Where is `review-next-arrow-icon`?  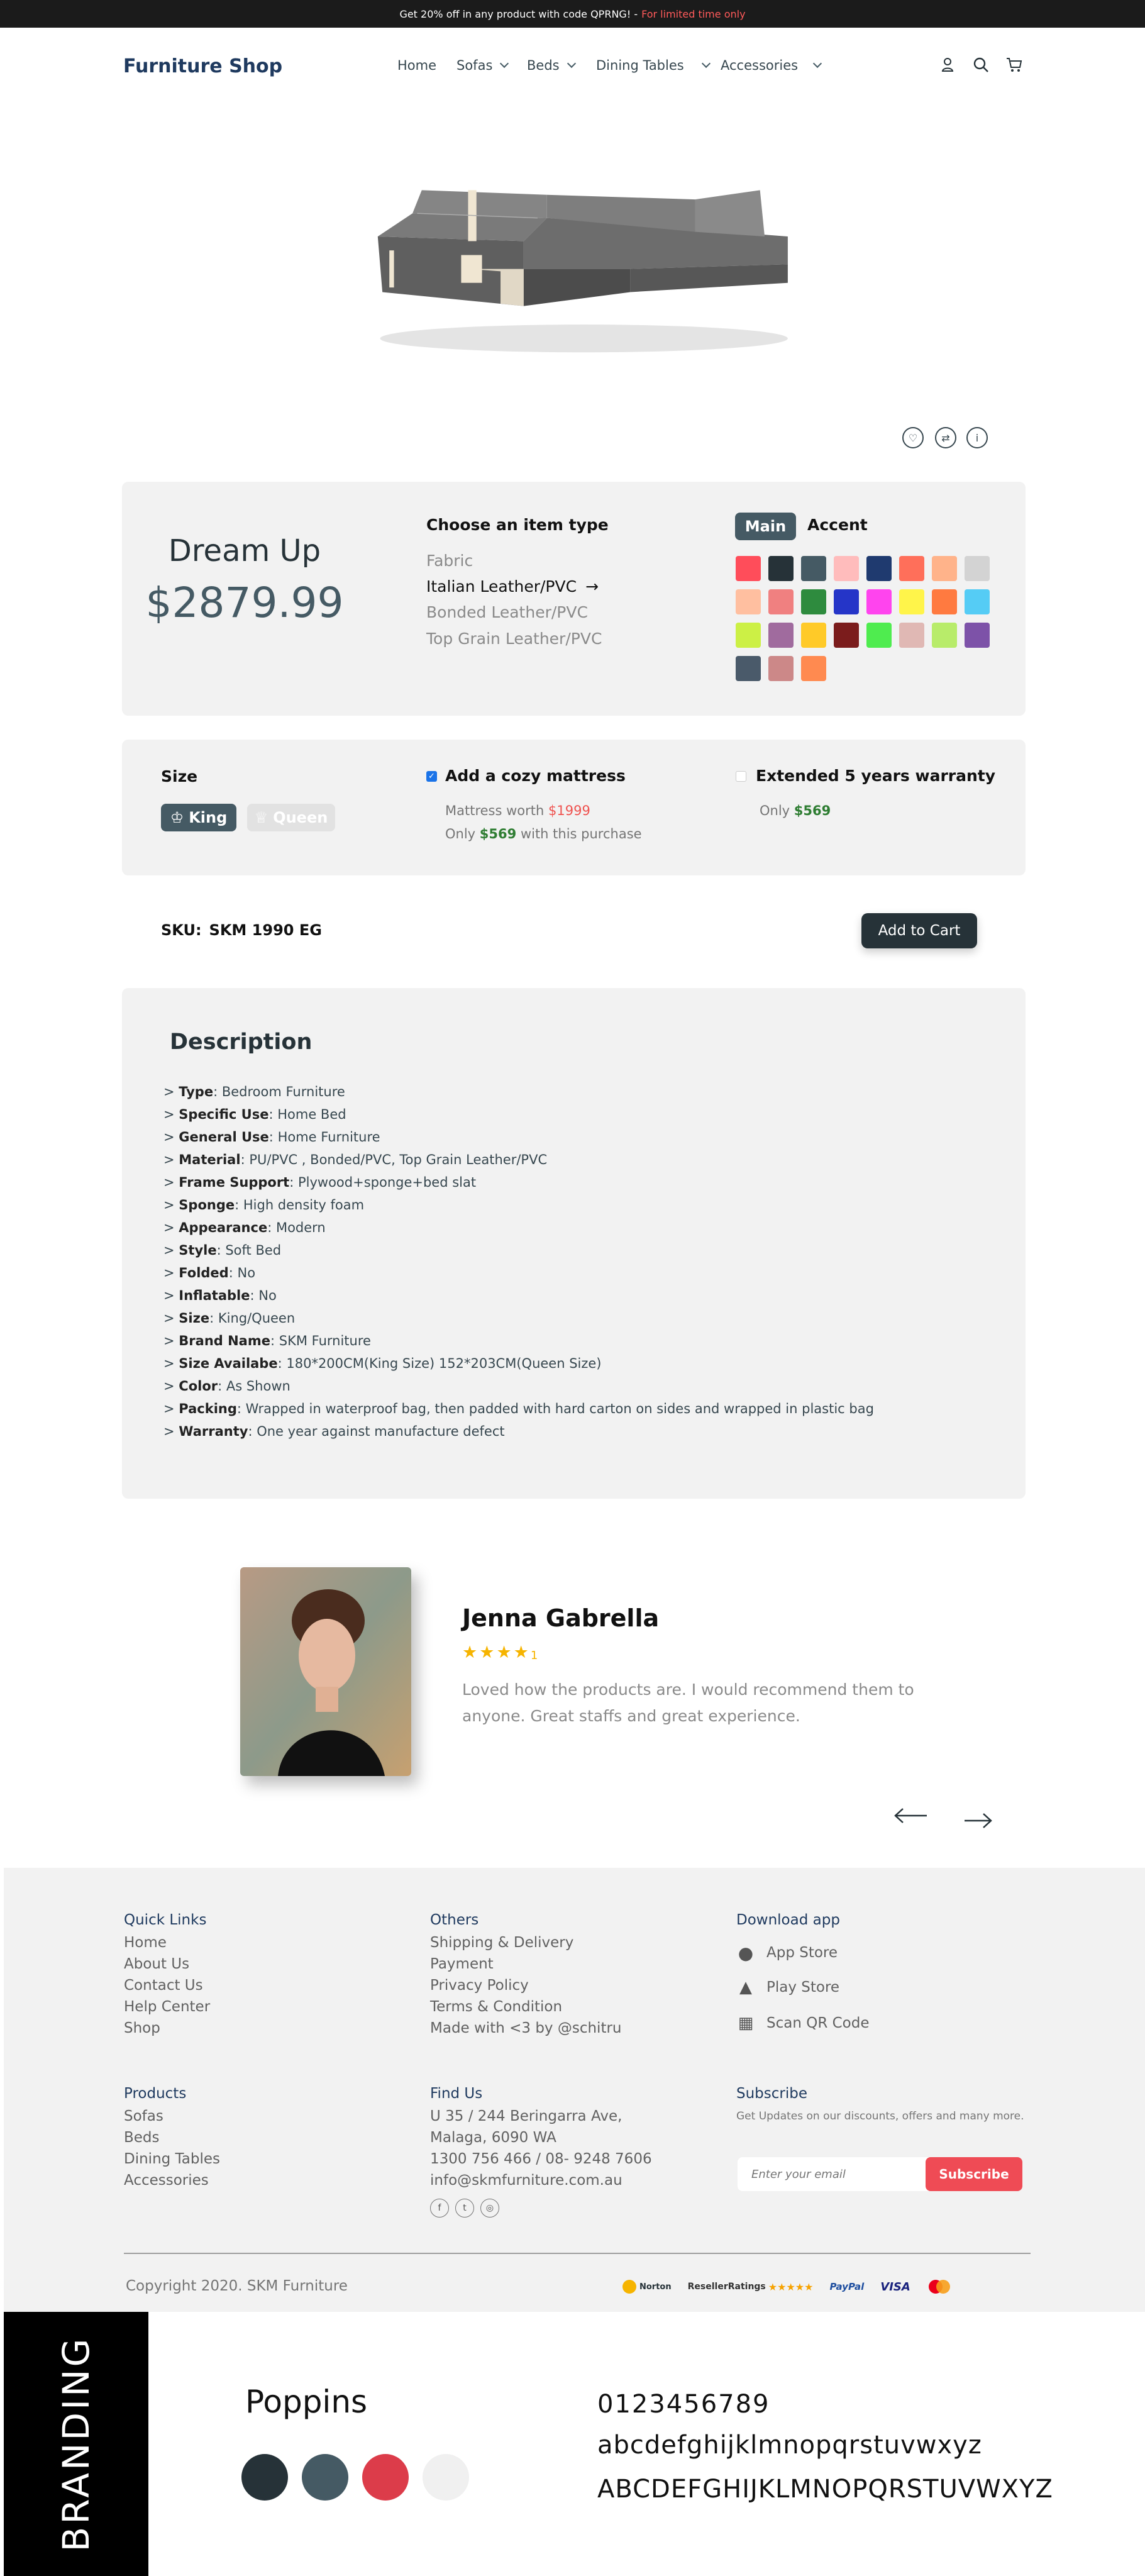 review-next-arrow-icon is located at coordinates (977, 1821).